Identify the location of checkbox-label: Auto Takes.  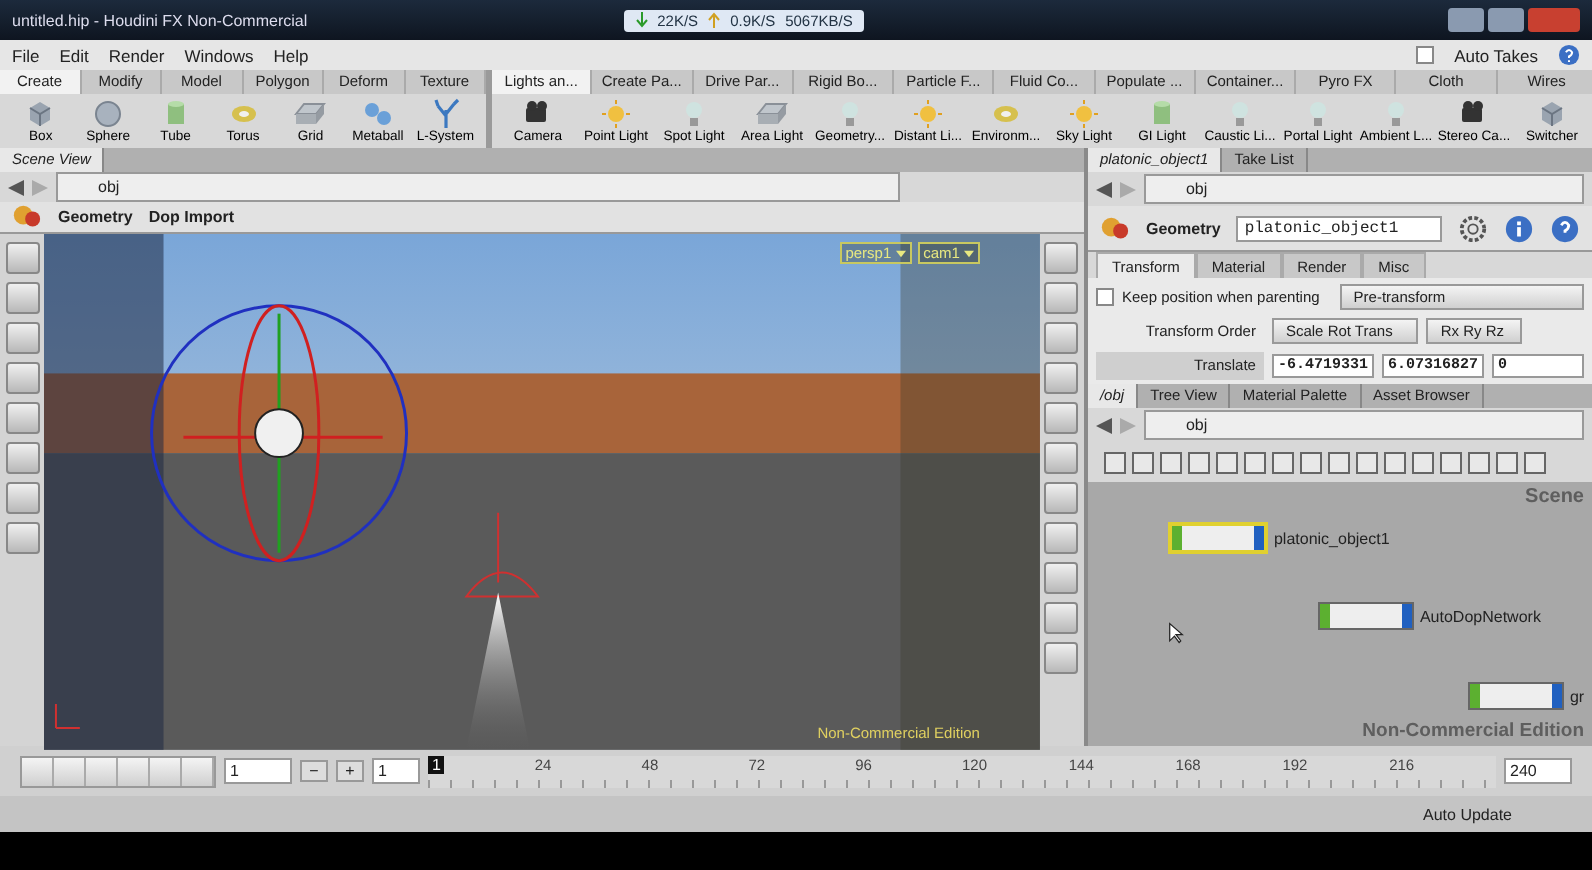
(1496, 55).